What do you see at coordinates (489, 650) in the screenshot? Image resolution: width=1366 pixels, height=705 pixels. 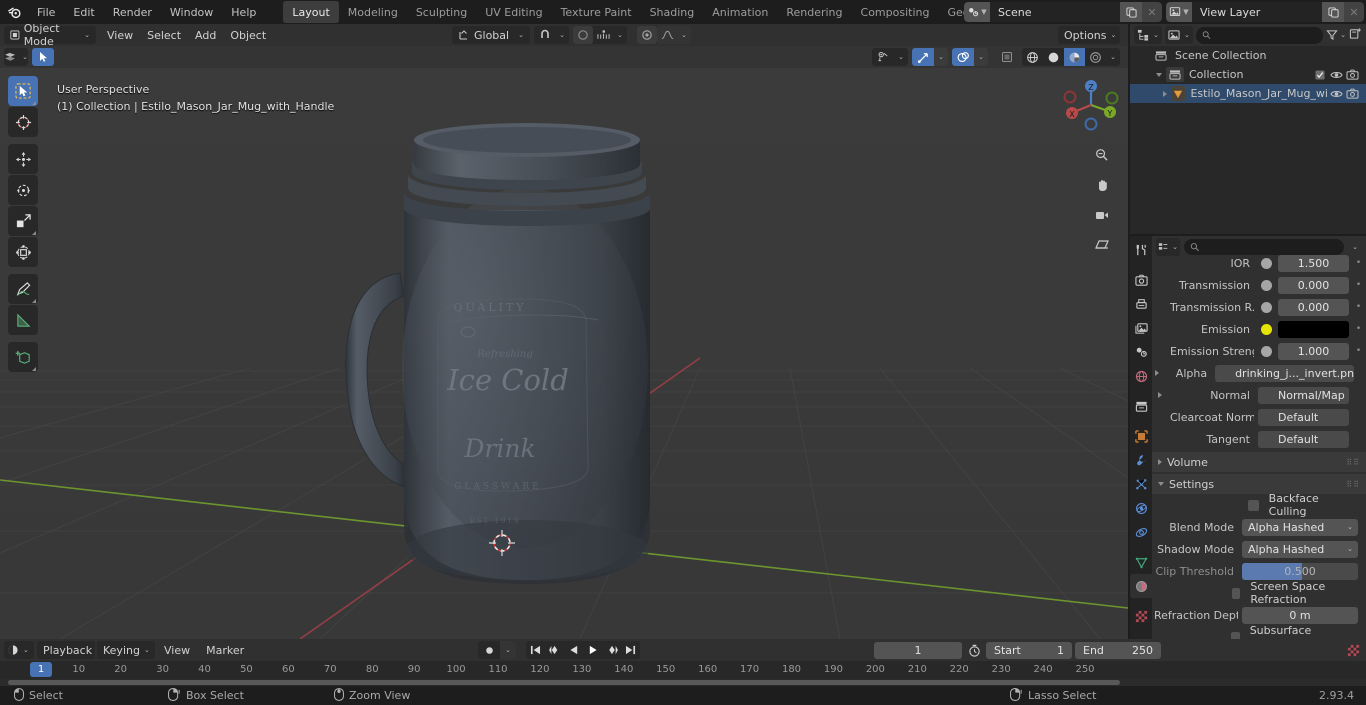 I see `record-icon` at bounding box center [489, 650].